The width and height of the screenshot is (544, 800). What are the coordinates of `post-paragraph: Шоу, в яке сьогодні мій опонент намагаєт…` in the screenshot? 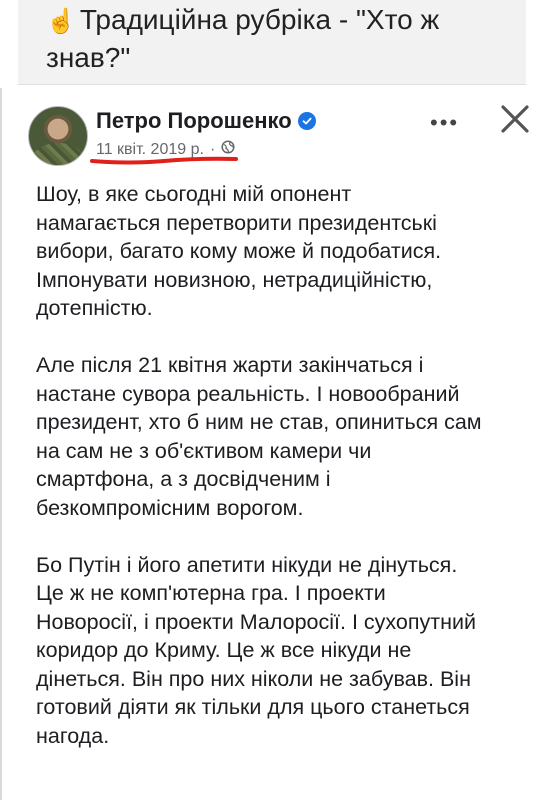 It's located at (239, 251).